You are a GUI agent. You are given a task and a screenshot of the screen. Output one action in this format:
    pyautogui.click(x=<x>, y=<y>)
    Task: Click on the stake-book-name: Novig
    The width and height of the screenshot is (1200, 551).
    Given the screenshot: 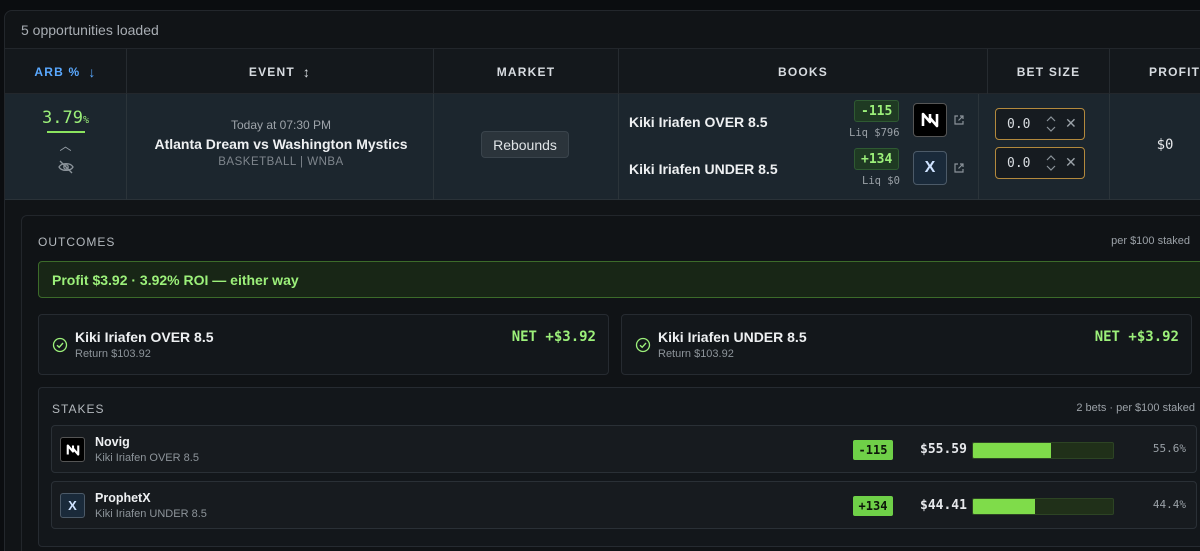 What is the action you would take?
    pyautogui.click(x=112, y=442)
    